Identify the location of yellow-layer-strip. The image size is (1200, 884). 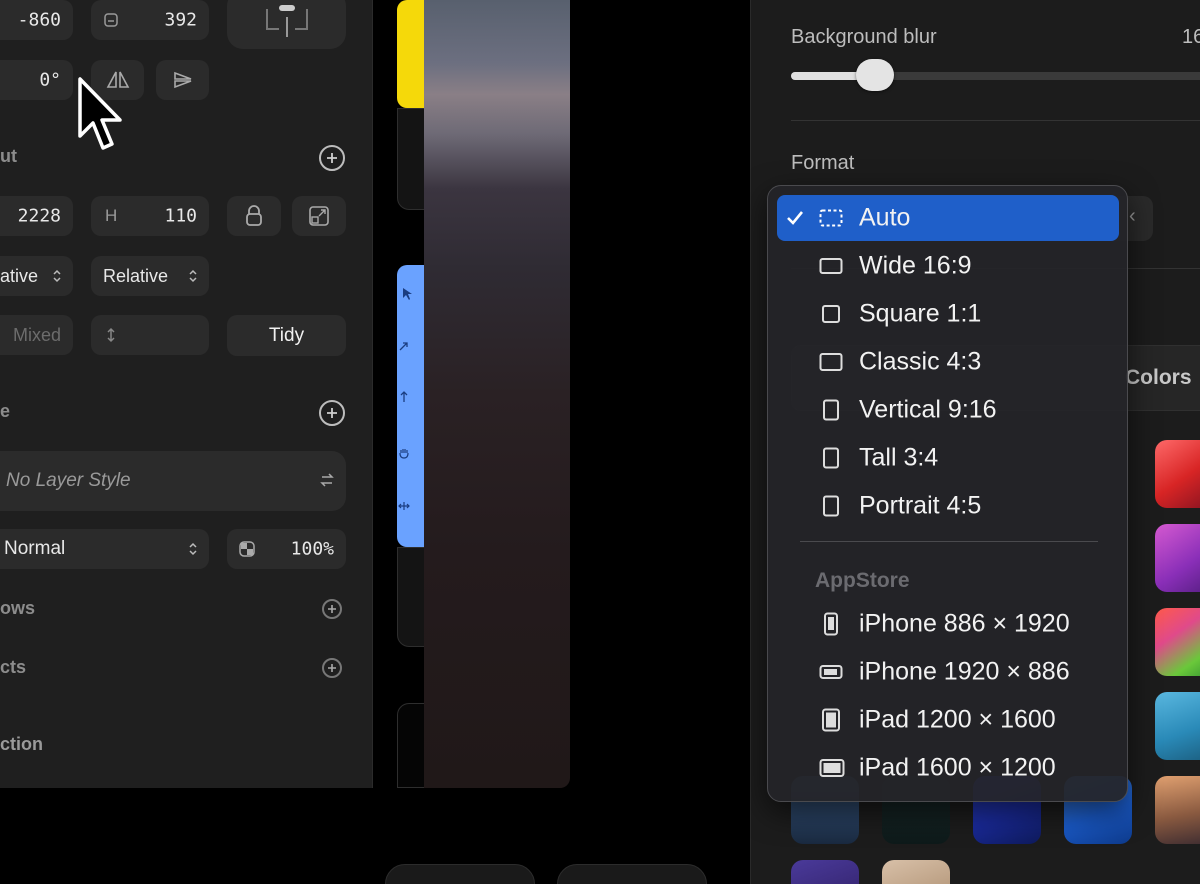
(411, 54).